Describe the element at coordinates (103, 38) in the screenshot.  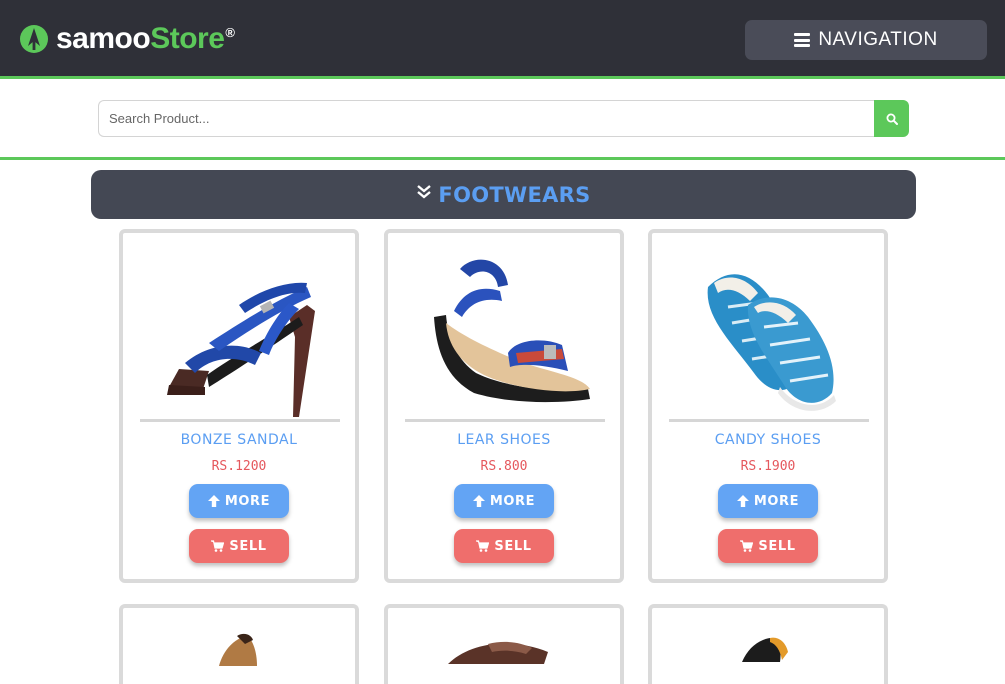
I see `brand-name-part1: samoo` at that location.